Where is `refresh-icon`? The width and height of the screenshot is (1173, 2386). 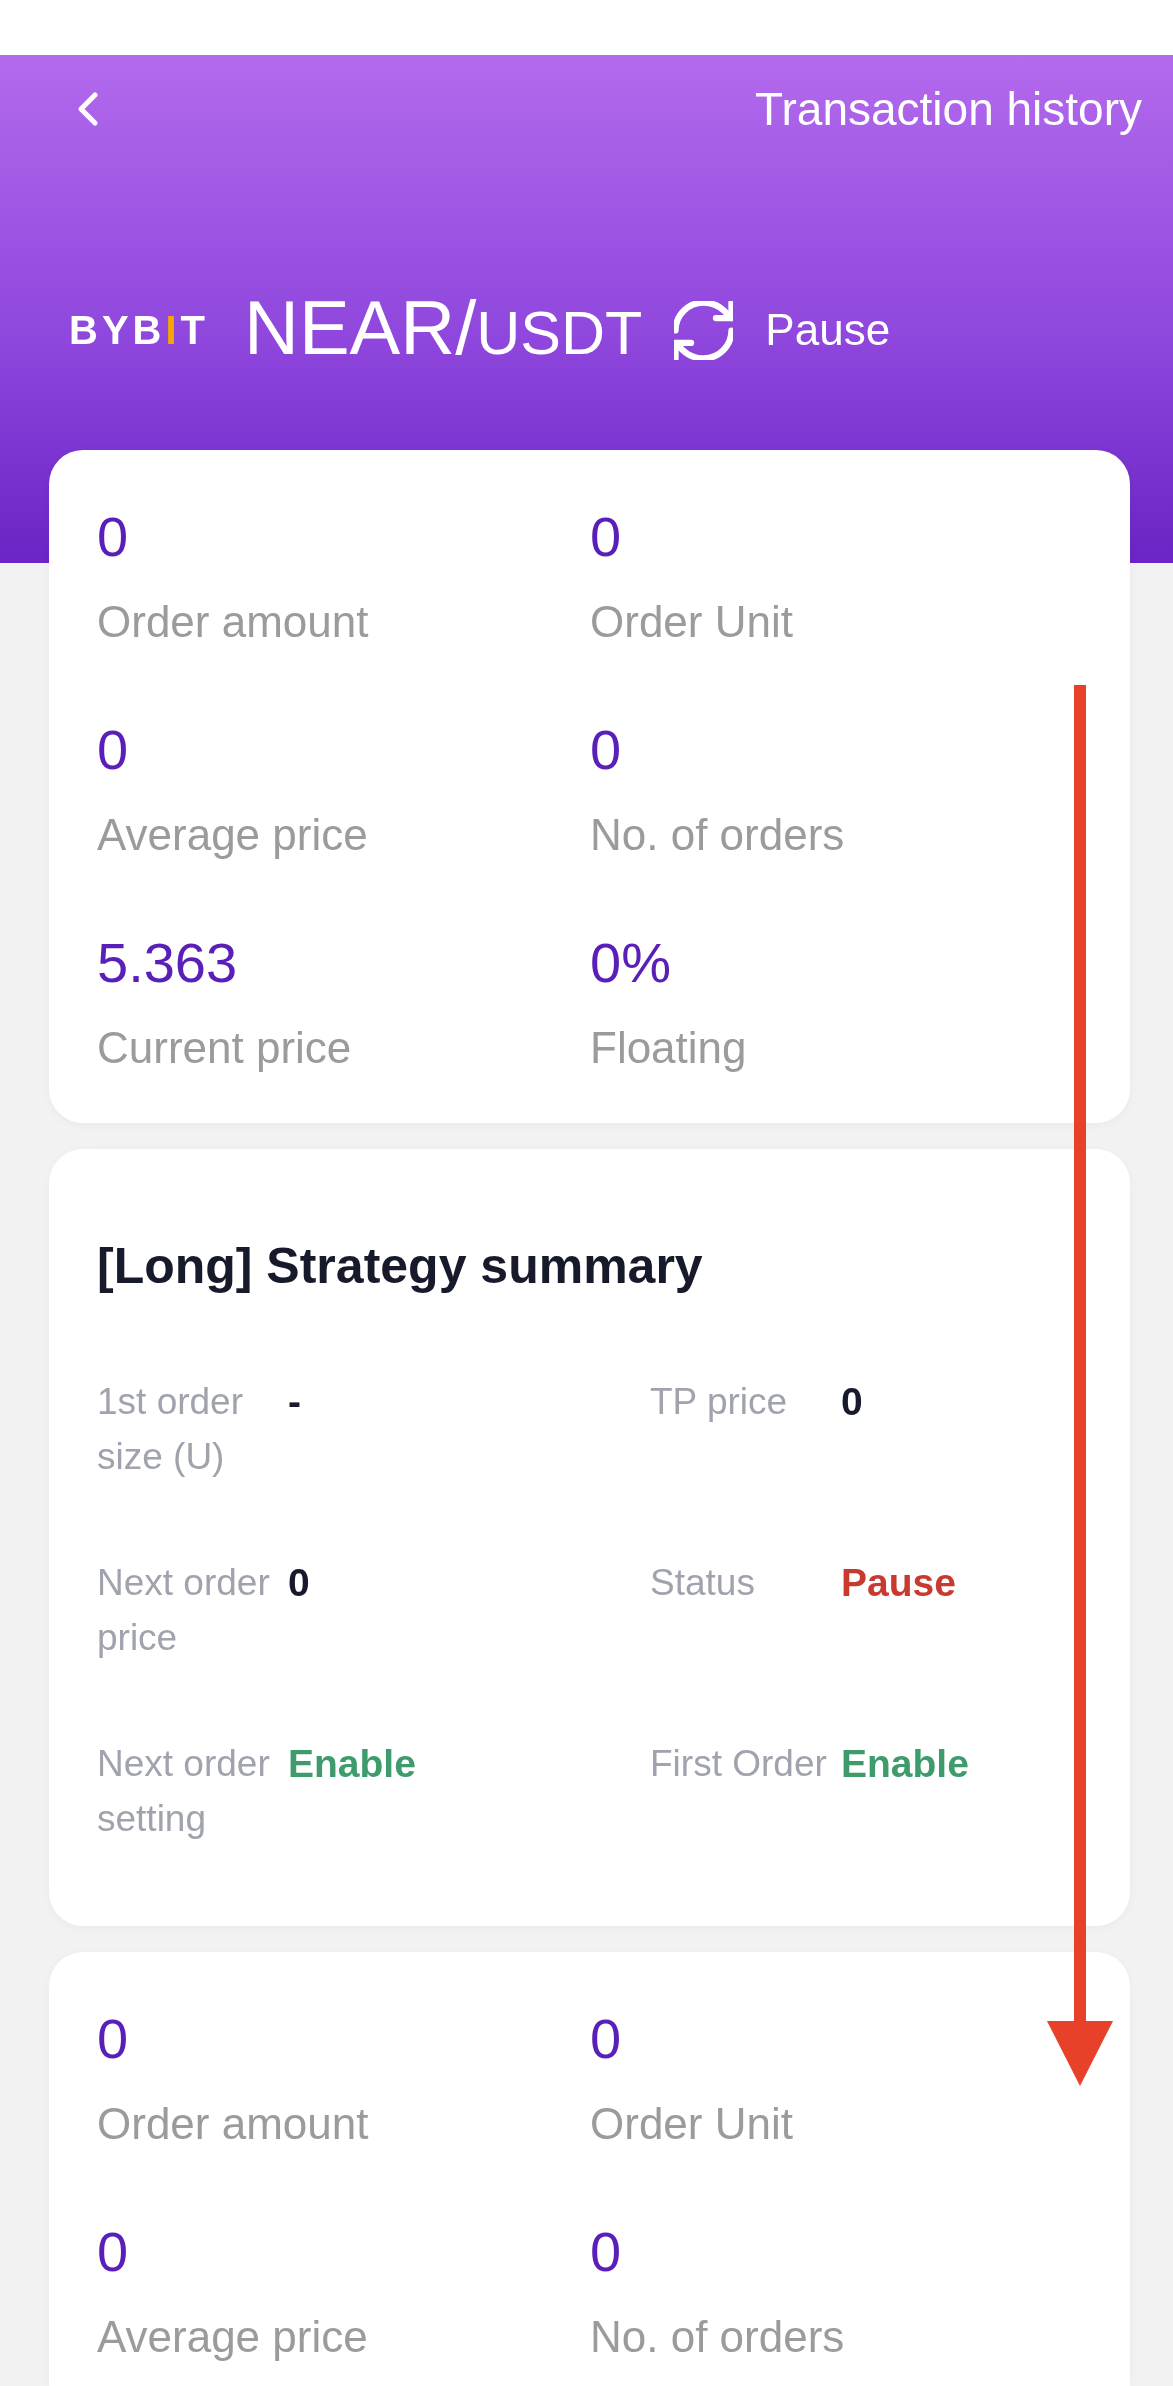
refresh-icon is located at coordinates (704, 330).